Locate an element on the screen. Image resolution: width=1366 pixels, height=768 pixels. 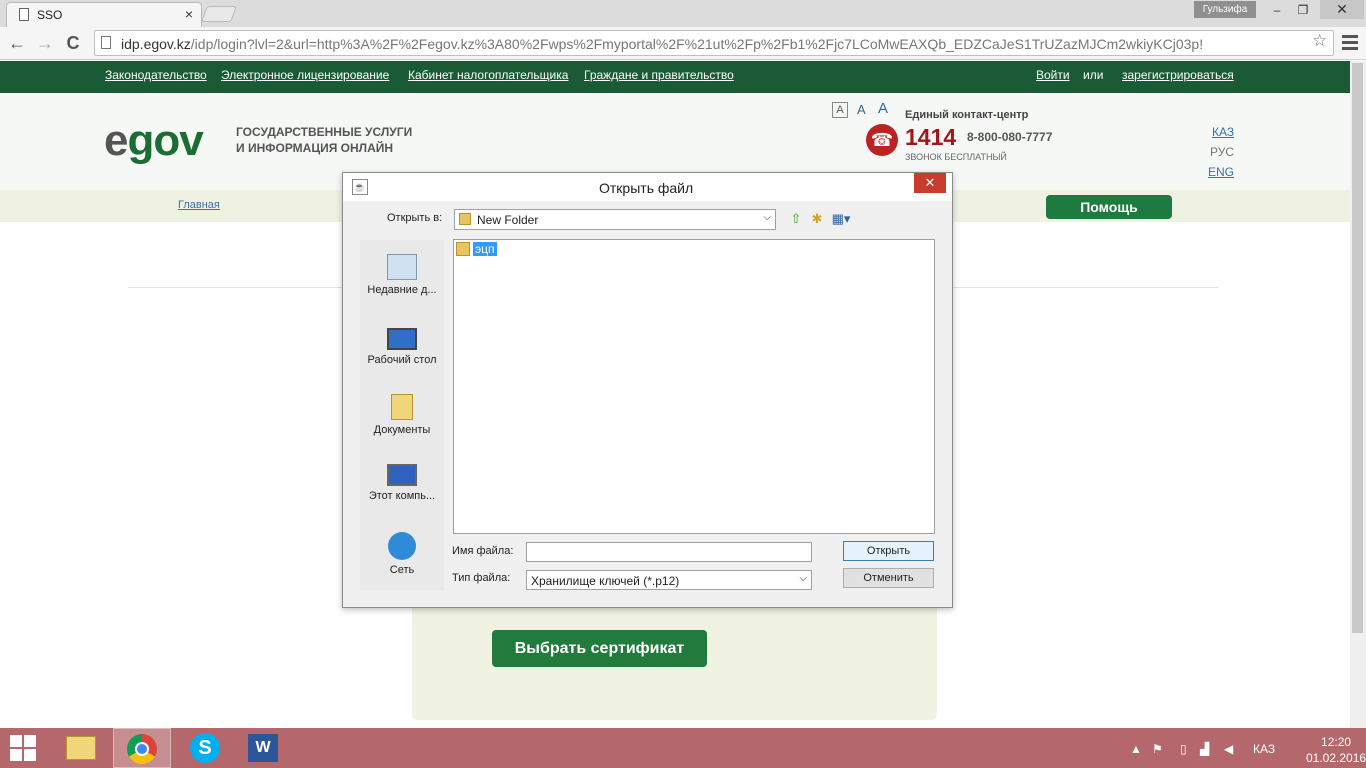
look-in-label: Открыть в: is located at coordinates (415, 218).